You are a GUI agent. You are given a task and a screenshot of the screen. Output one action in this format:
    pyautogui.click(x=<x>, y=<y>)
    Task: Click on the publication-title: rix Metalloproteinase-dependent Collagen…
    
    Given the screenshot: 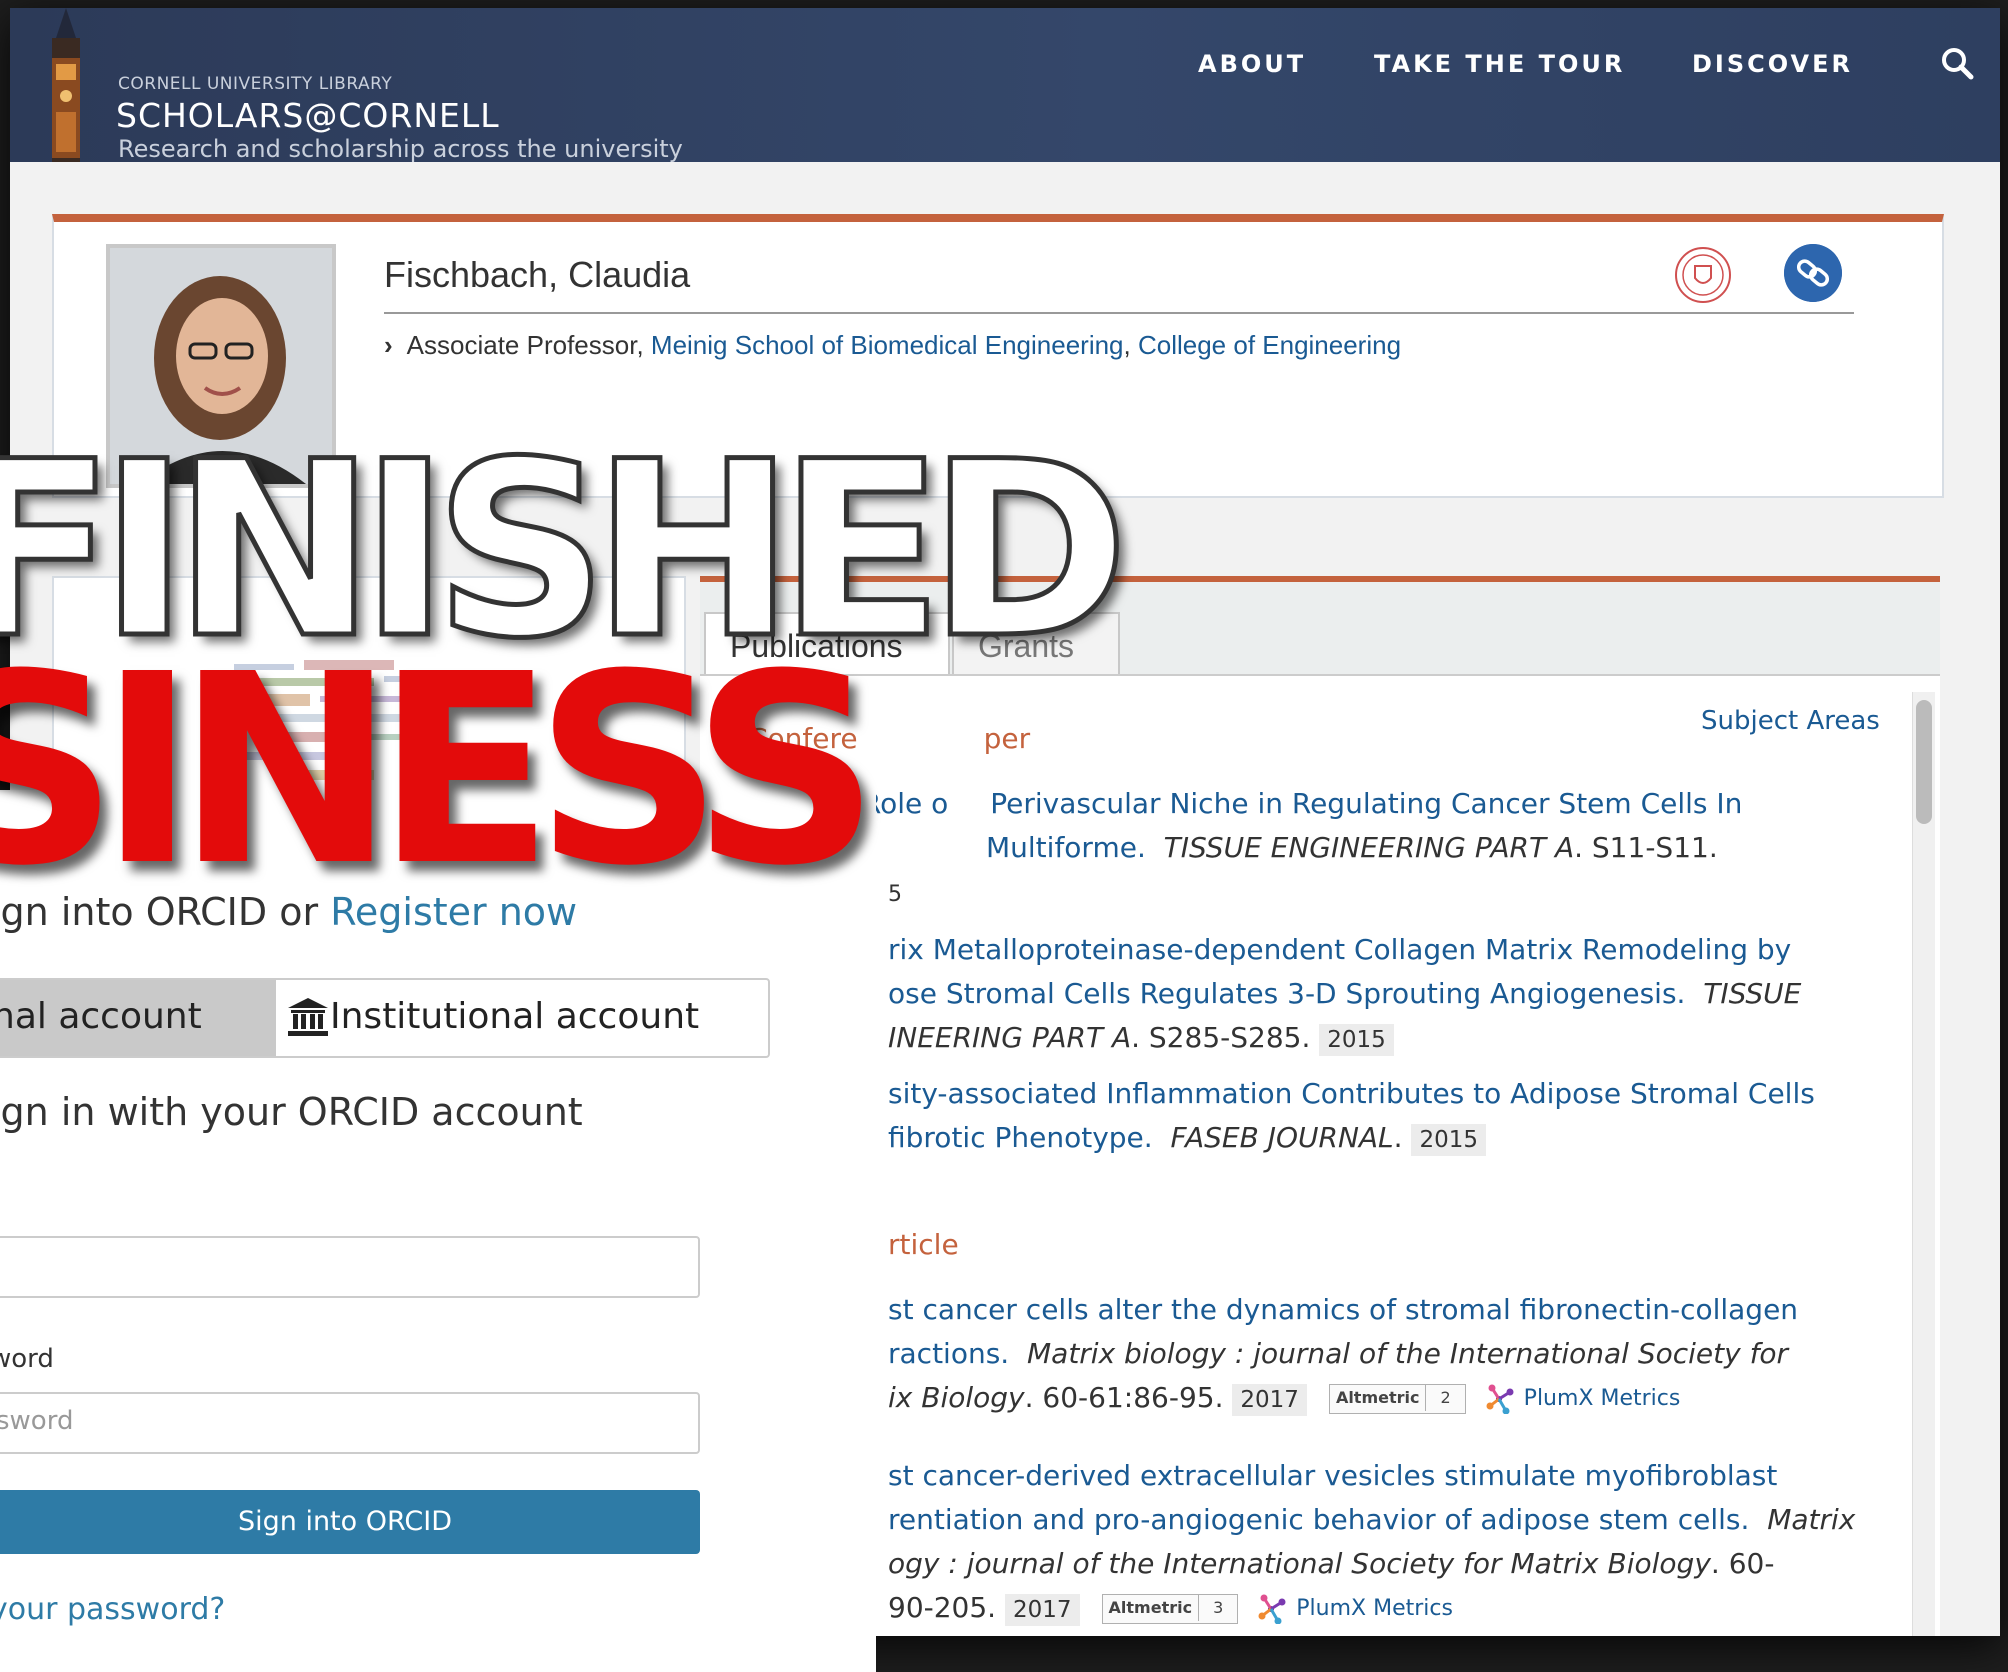 What is the action you would take?
    pyautogui.click(x=1339, y=949)
    